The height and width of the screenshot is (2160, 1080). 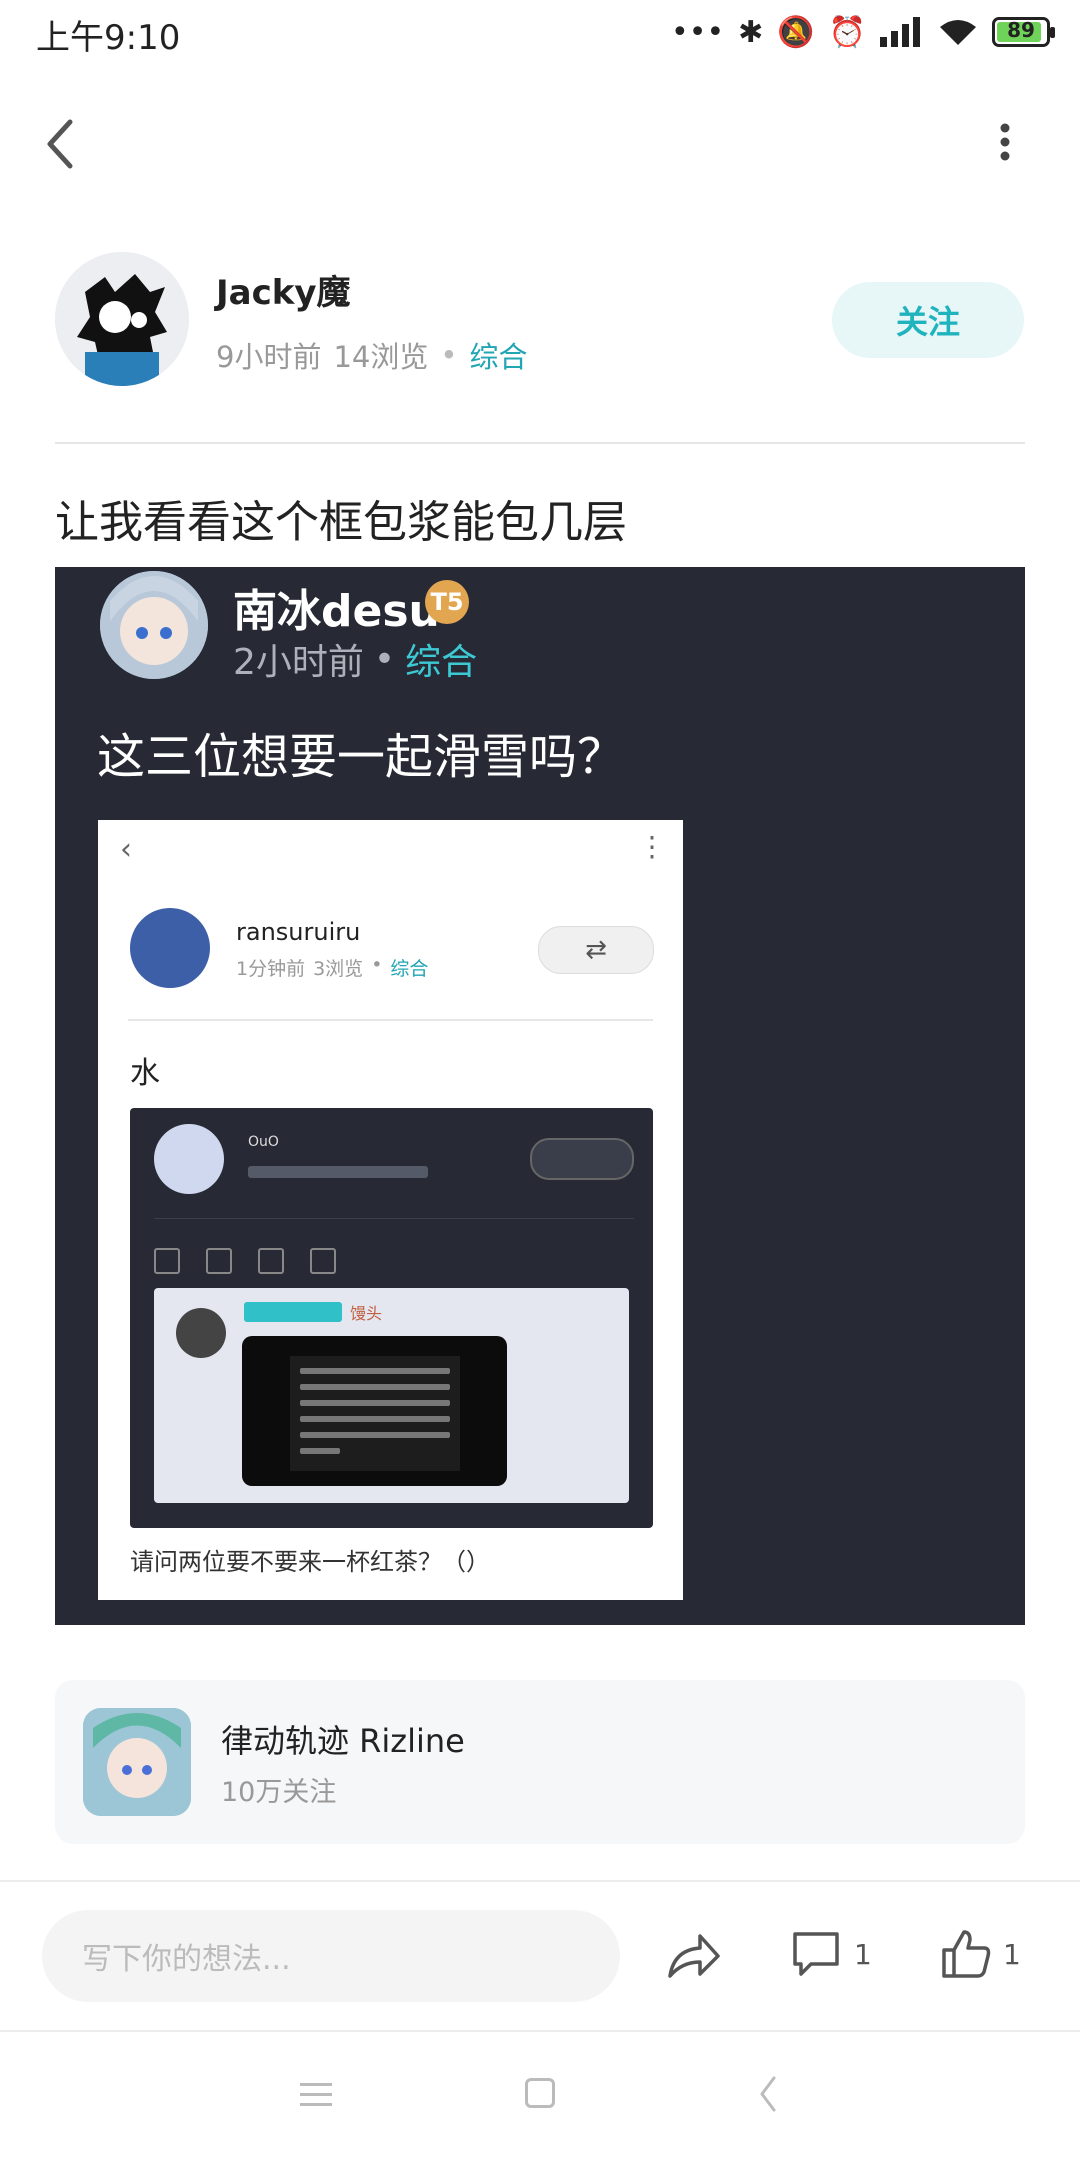 What do you see at coordinates (338, 1172) in the screenshot?
I see `nested-meta` at bounding box center [338, 1172].